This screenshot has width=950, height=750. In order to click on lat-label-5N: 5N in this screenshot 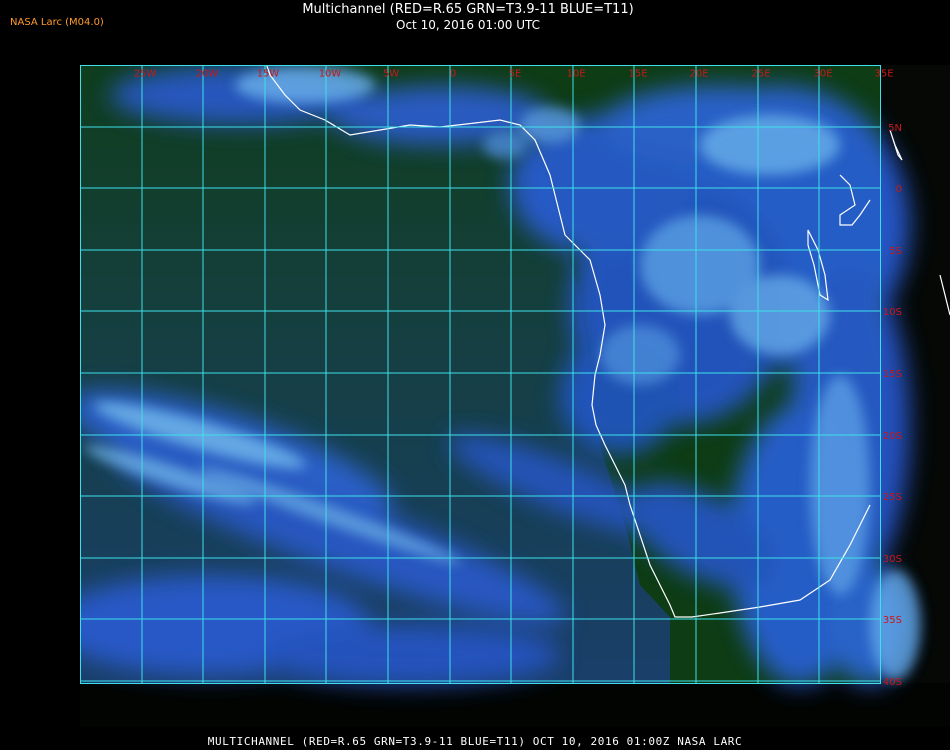, I will do `click(895, 128)`.